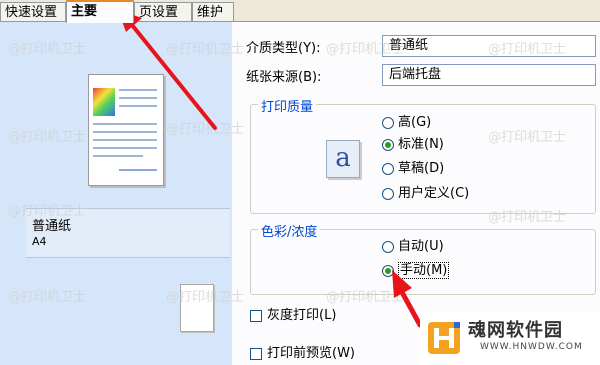 Image resolution: width=600 pixels, height=365 pixels. I want to click on arrow-to-manual-radio, so click(407, 299).